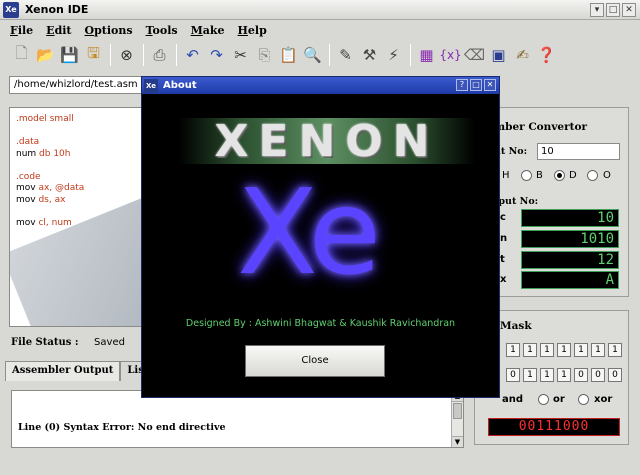 Image resolution: width=640 pixels, height=475 pixels. Describe the element at coordinates (476, 85) in the screenshot. I see `about-maximize-button: □` at that location.